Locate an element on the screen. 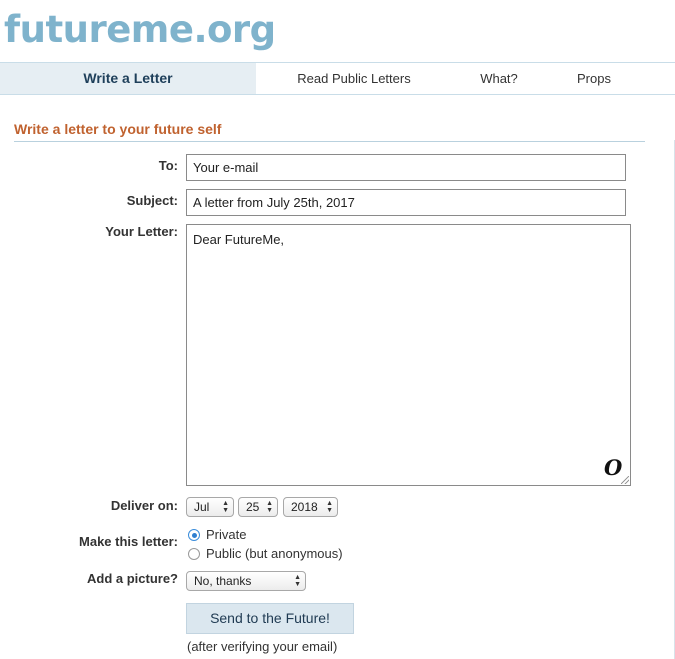  radio-checked-icon is located at coordinates (194, 535).